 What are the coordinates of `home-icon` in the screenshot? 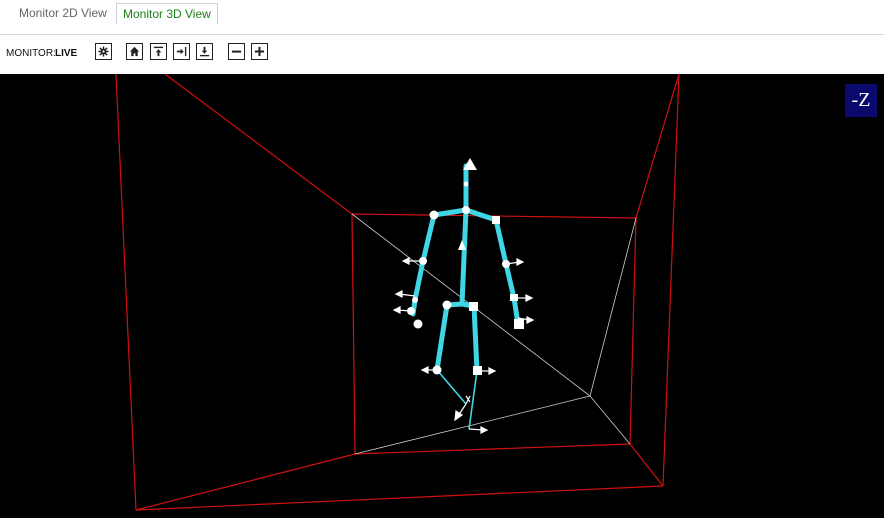 It's located at (134, 51).